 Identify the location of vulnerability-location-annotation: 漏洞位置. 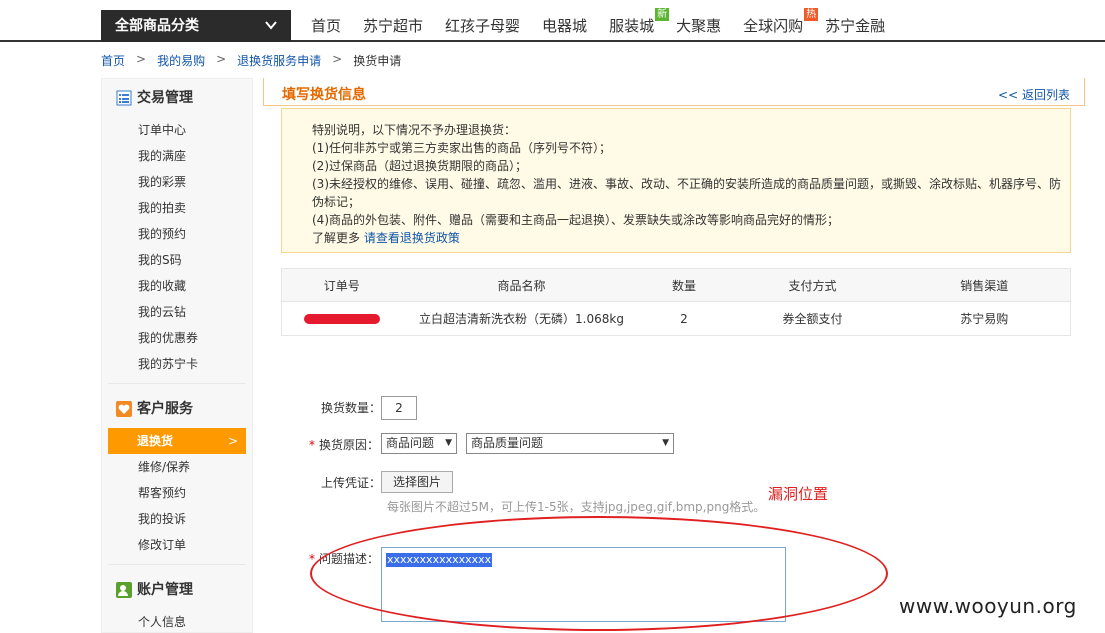
(798, 494).